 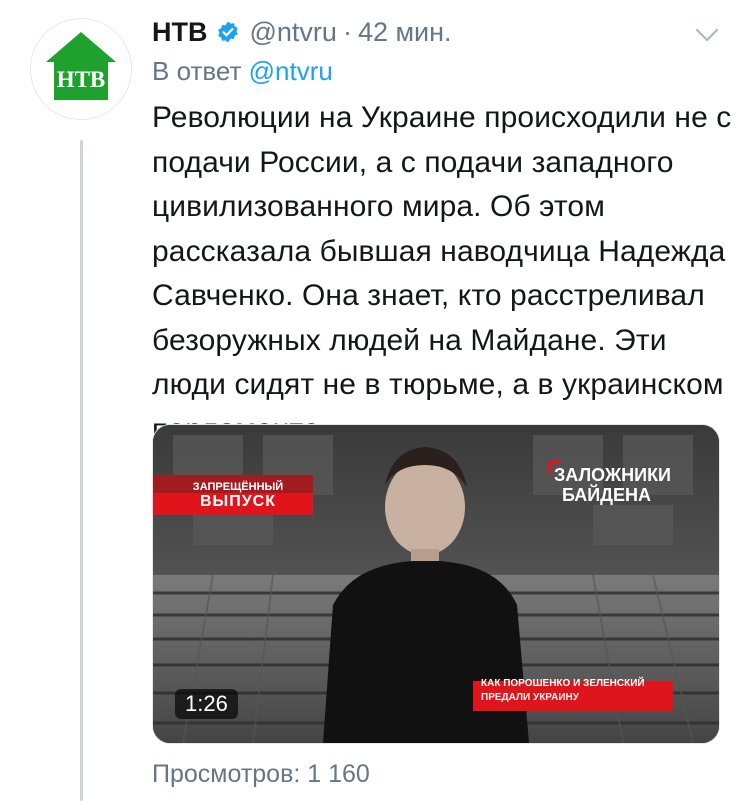 I want to click on caption-line1: КАК ПОРОШЕНКО И ЗЕЛЕНСКИЙ, so click(x=563, y=683).